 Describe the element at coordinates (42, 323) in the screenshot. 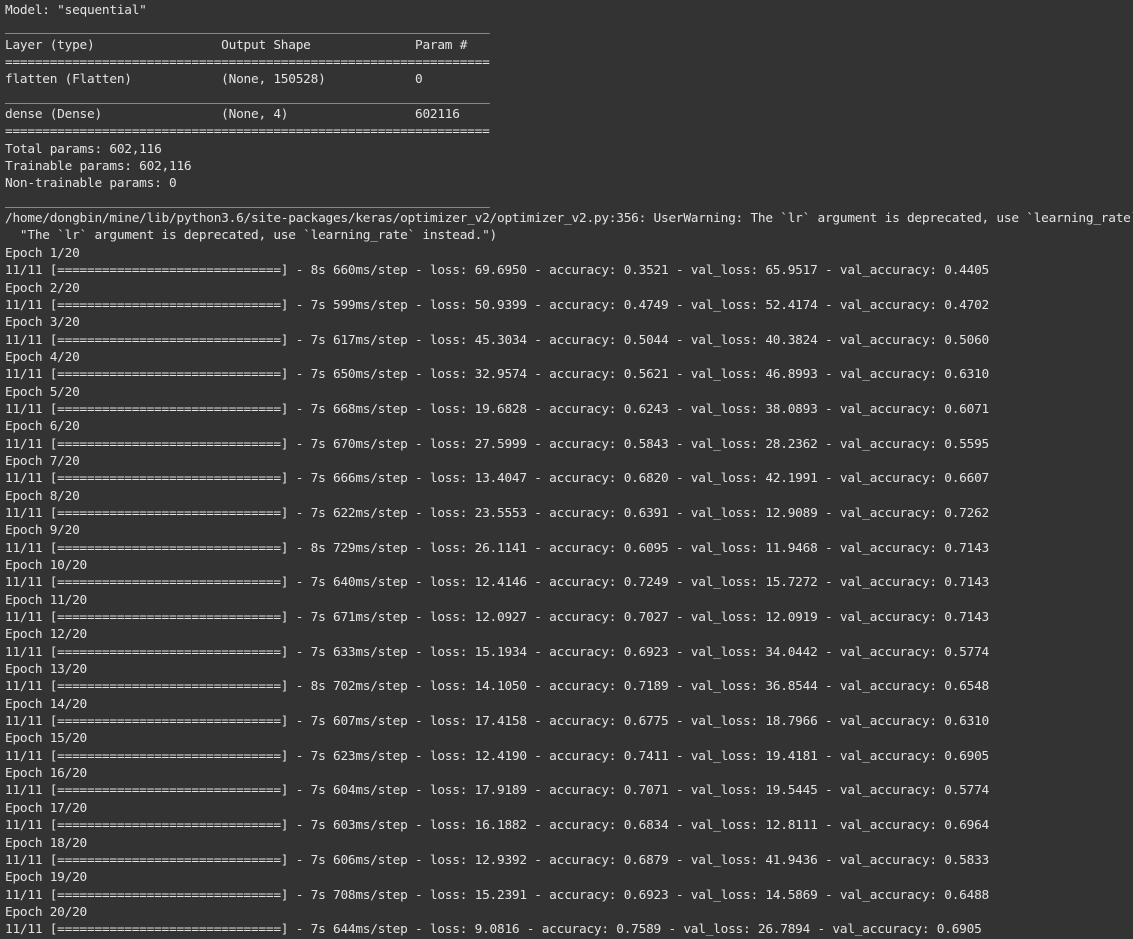

I see `terminal-line: Epoch 3/20` at that location.